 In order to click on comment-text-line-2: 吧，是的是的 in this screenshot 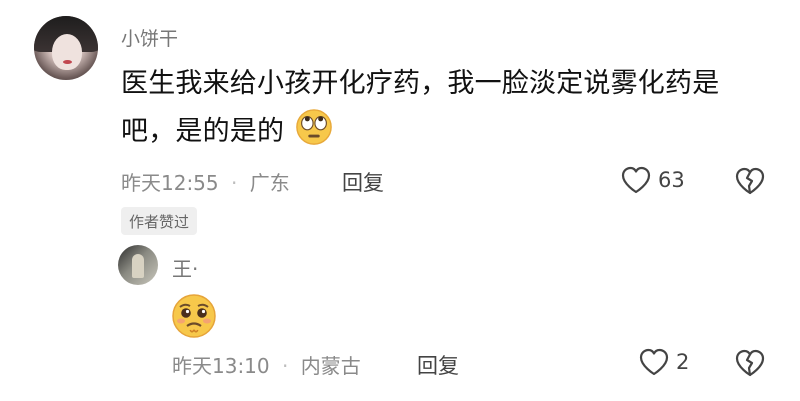, I will do `click(441, 132)`.